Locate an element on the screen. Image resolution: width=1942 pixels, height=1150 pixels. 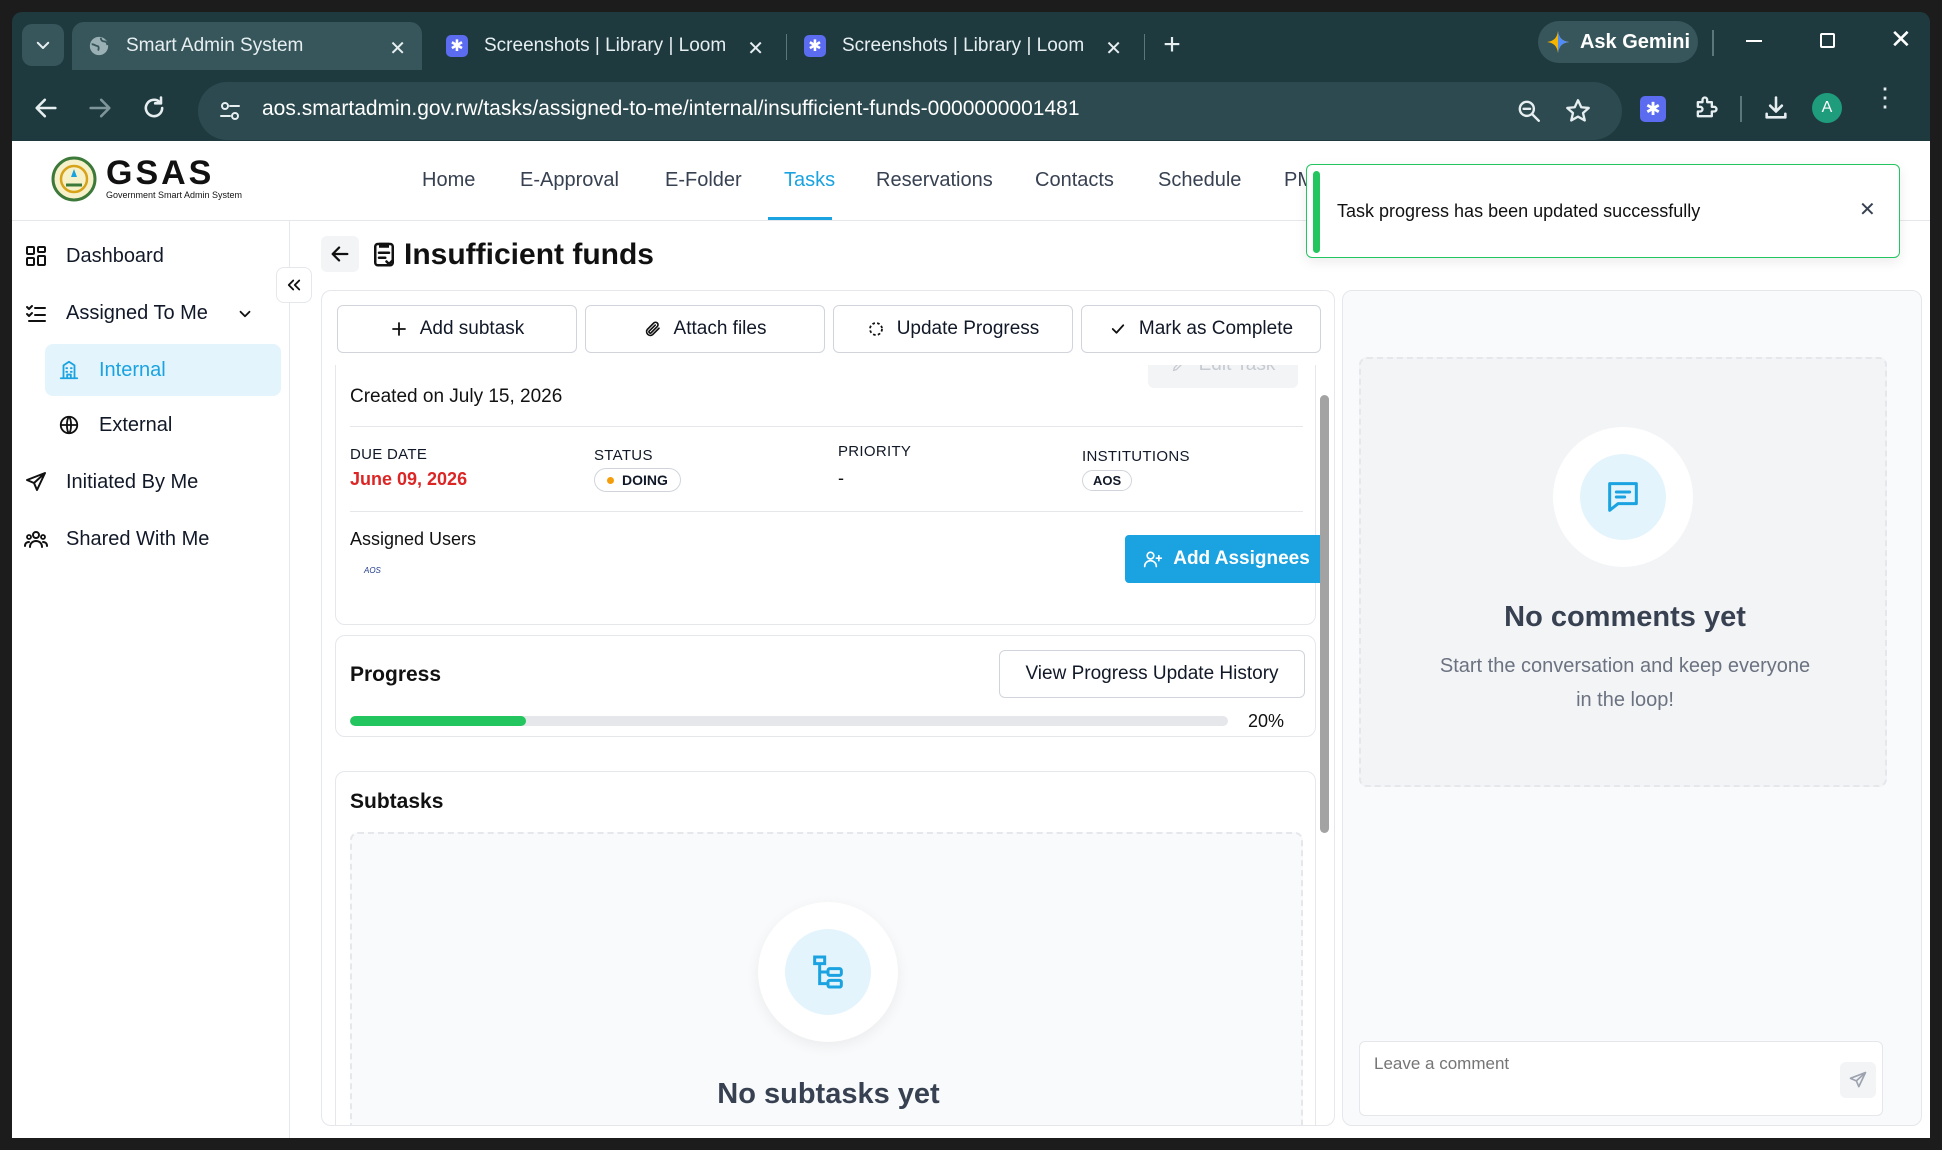
gsas-logo: GSAS Government Smart Admin System is located at coordinates (146, 179).